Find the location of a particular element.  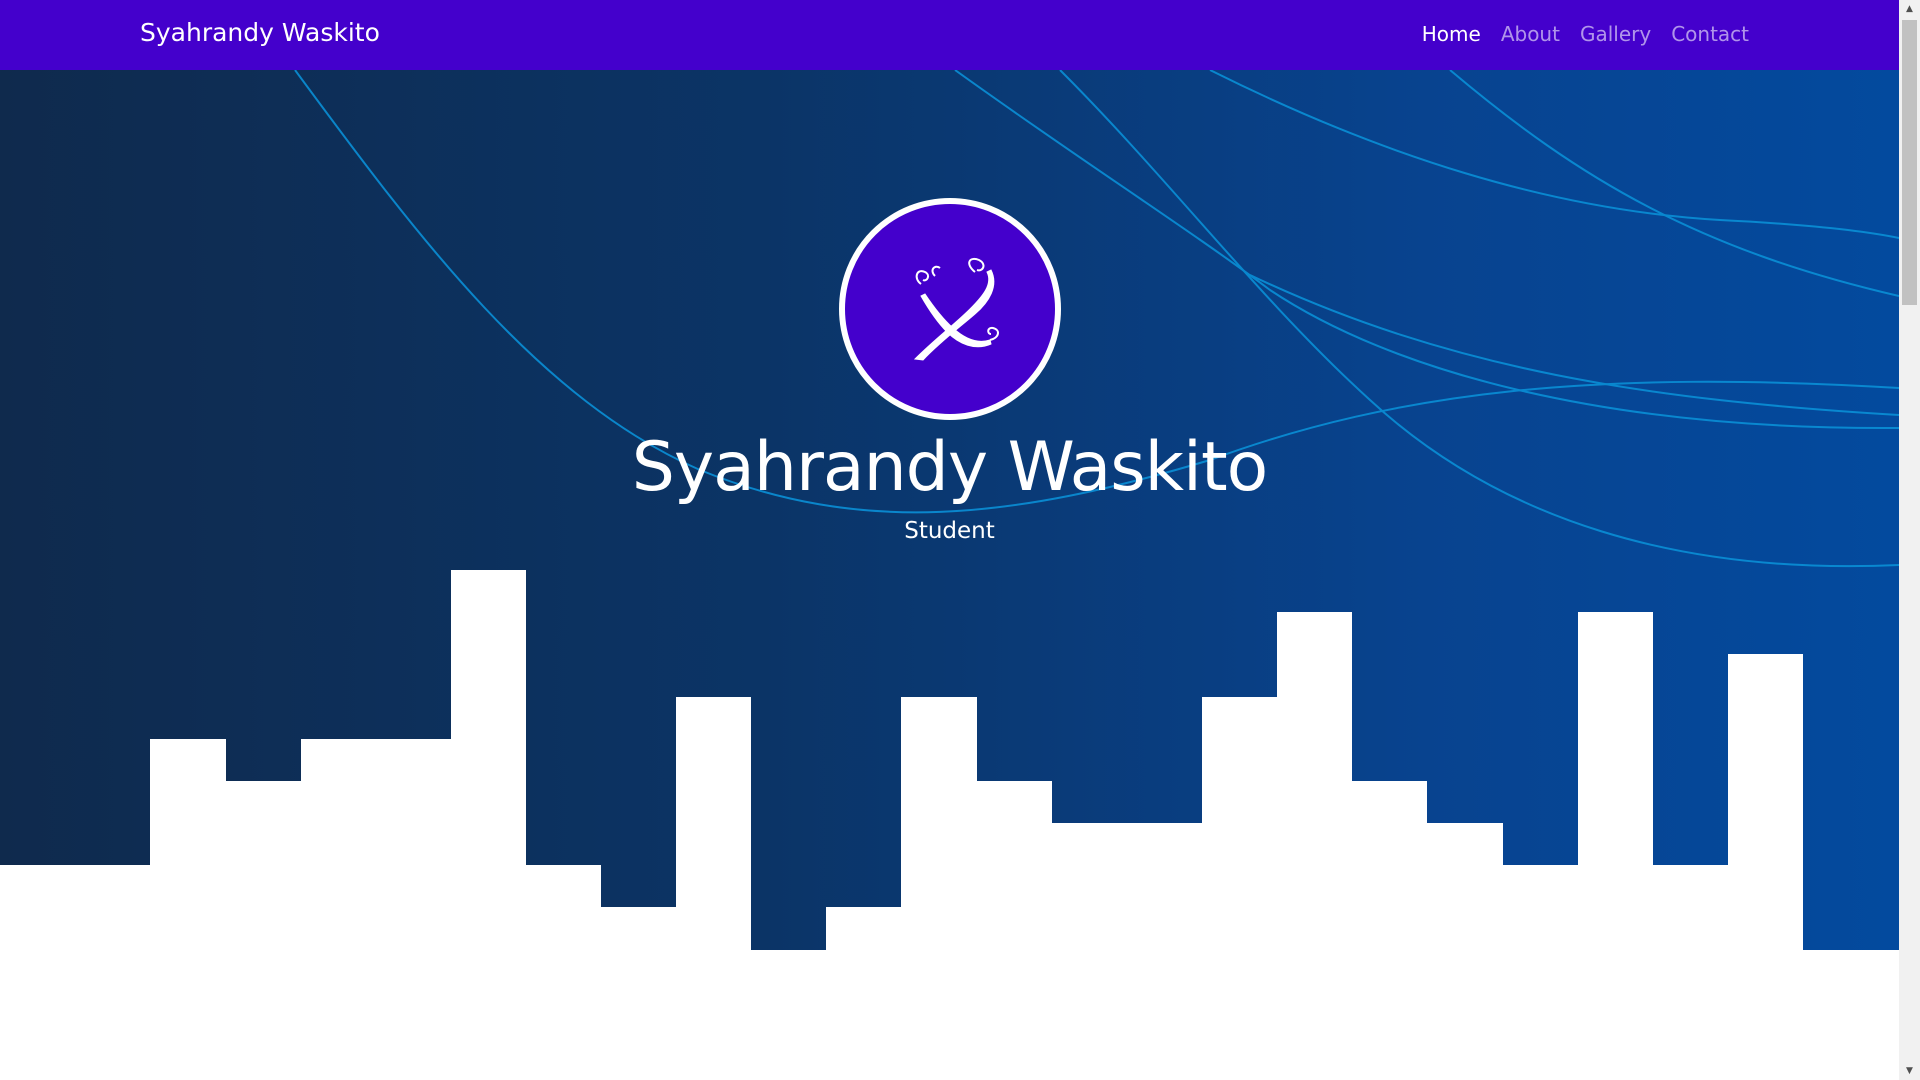

nav-links: Home About Gallery Contact is located at coordinates (1585, 34).